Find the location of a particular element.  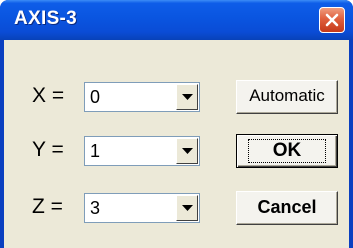

z-axis-dropdown-button is located at coordinates (187, 208).